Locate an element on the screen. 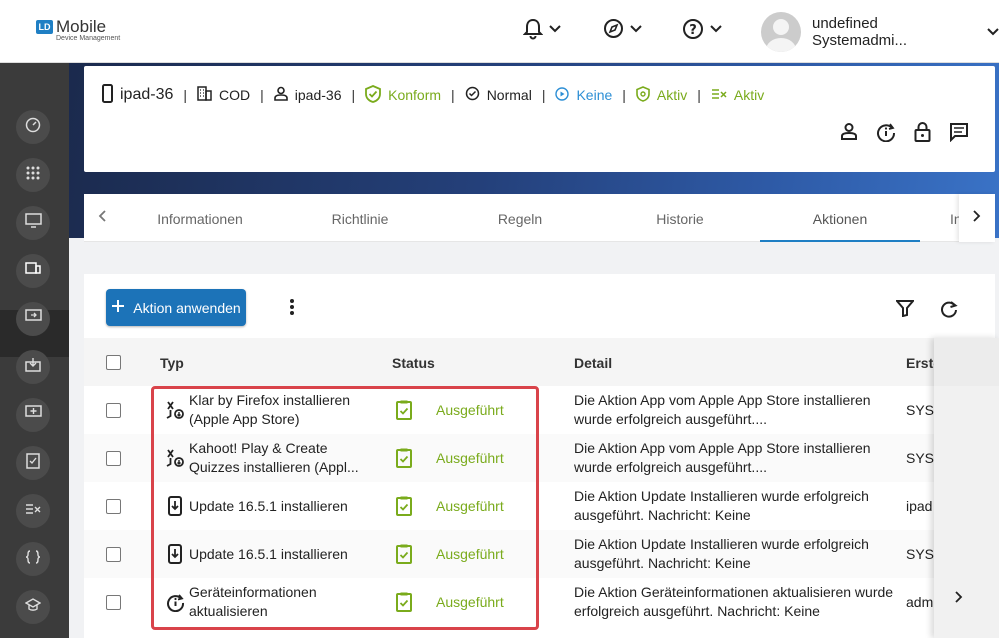 The width and height of the screenshot is (999, 638). protection-item: Aktiv is located at coordinates (662, 95).